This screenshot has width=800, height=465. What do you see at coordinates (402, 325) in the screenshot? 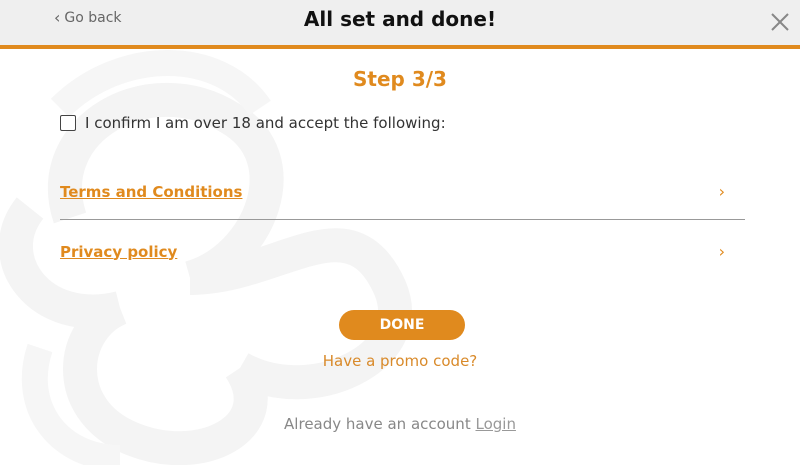
I see `done-button: DONE` at bounding box center [402, 325].